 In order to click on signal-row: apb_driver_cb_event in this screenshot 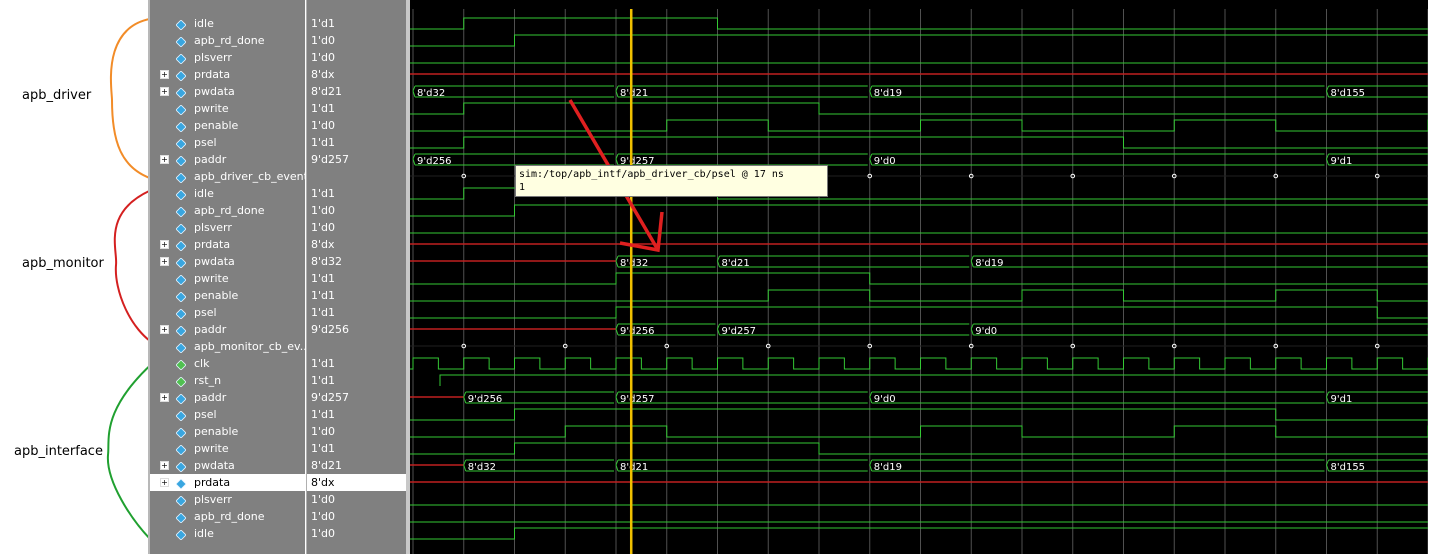, I will do `click(229, 176)`.